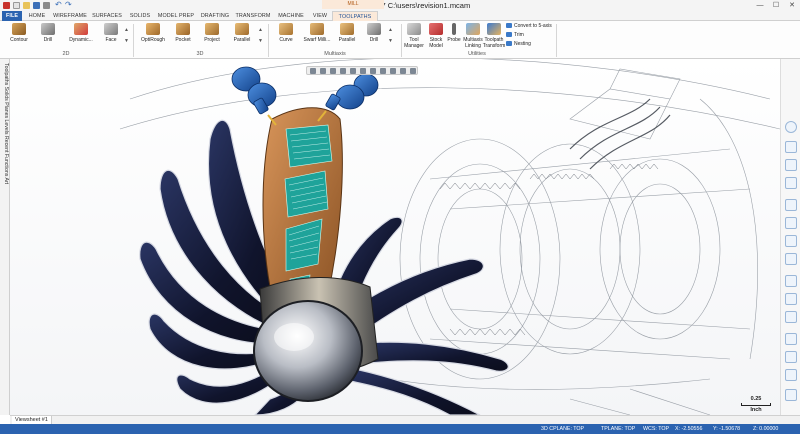  What do you see at coordinates (111, 40) in the screenshot?
I see `face-label: Face` at bounding box center [111, 40].